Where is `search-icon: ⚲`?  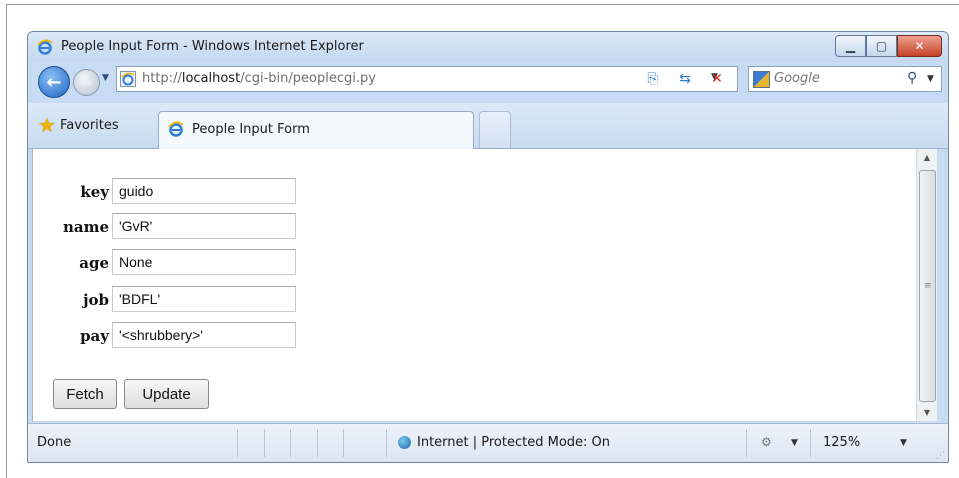
search-icon: ⚲ is located at coordinates (912, 78).